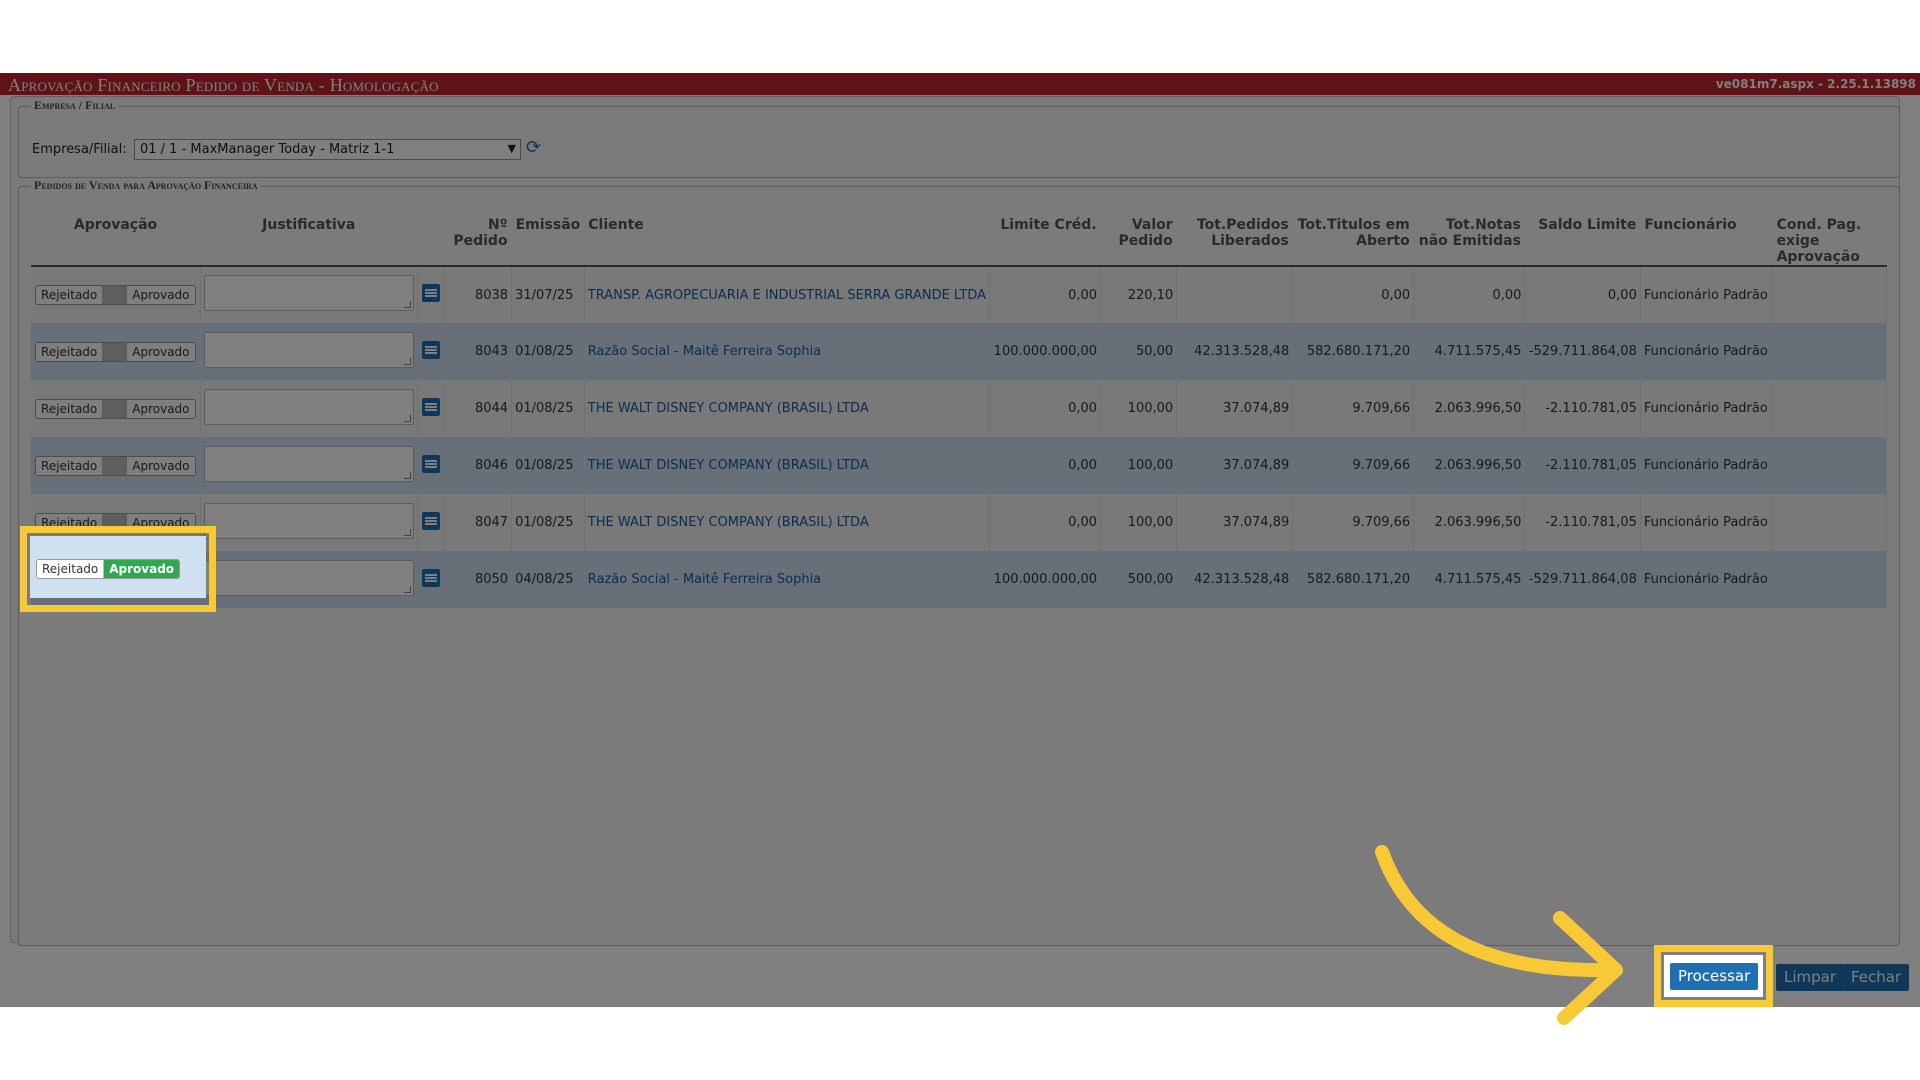 The height and width of the screenshot is (1080, 1920). I want to click on pedido-cell: 8038, so click(478, 294).